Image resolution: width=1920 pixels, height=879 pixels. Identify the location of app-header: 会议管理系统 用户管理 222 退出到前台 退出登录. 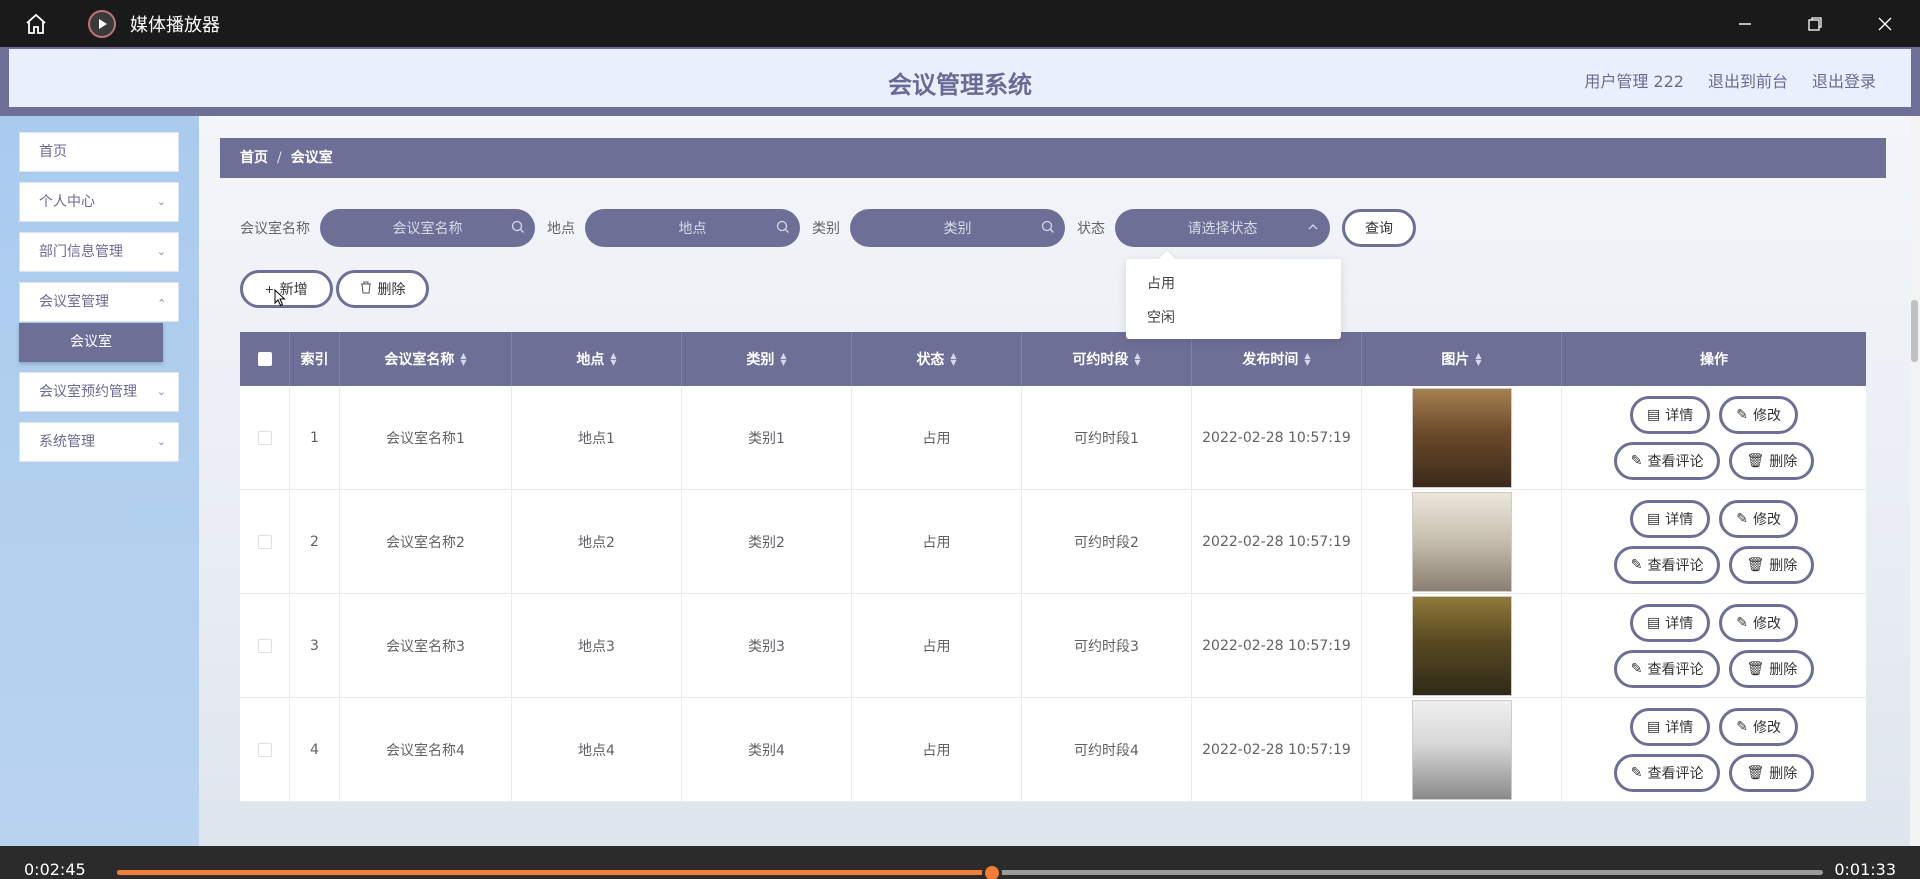
(960, 81).